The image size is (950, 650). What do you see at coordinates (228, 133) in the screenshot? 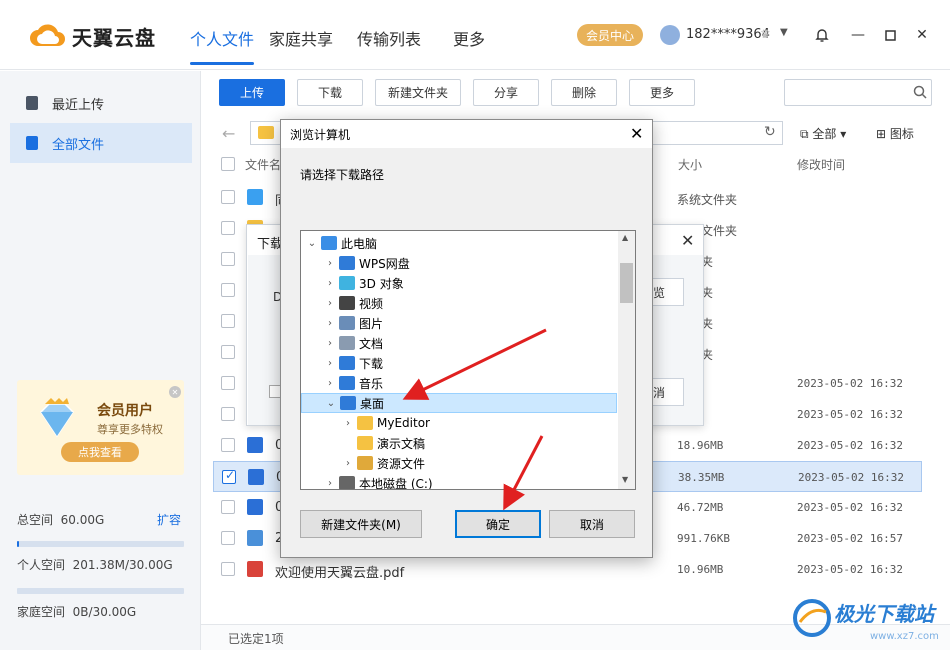
I see `back-arrow-icon: ←` at bounding box center [228, 133].